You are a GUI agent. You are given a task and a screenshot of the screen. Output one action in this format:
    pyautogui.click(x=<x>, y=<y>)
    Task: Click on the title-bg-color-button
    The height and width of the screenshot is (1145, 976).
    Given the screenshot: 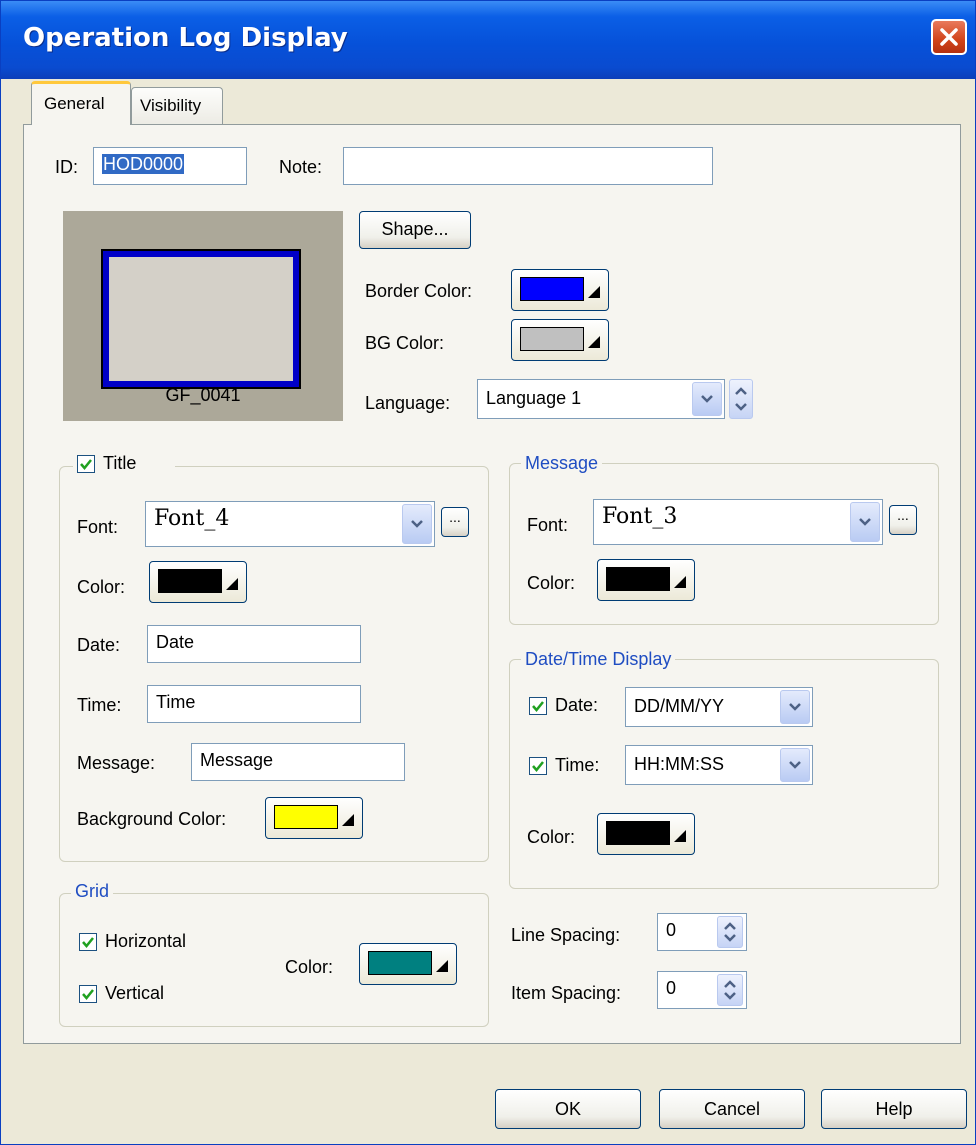 What is the action you would take?
    pyautogui.click(x=314, y=818)
    